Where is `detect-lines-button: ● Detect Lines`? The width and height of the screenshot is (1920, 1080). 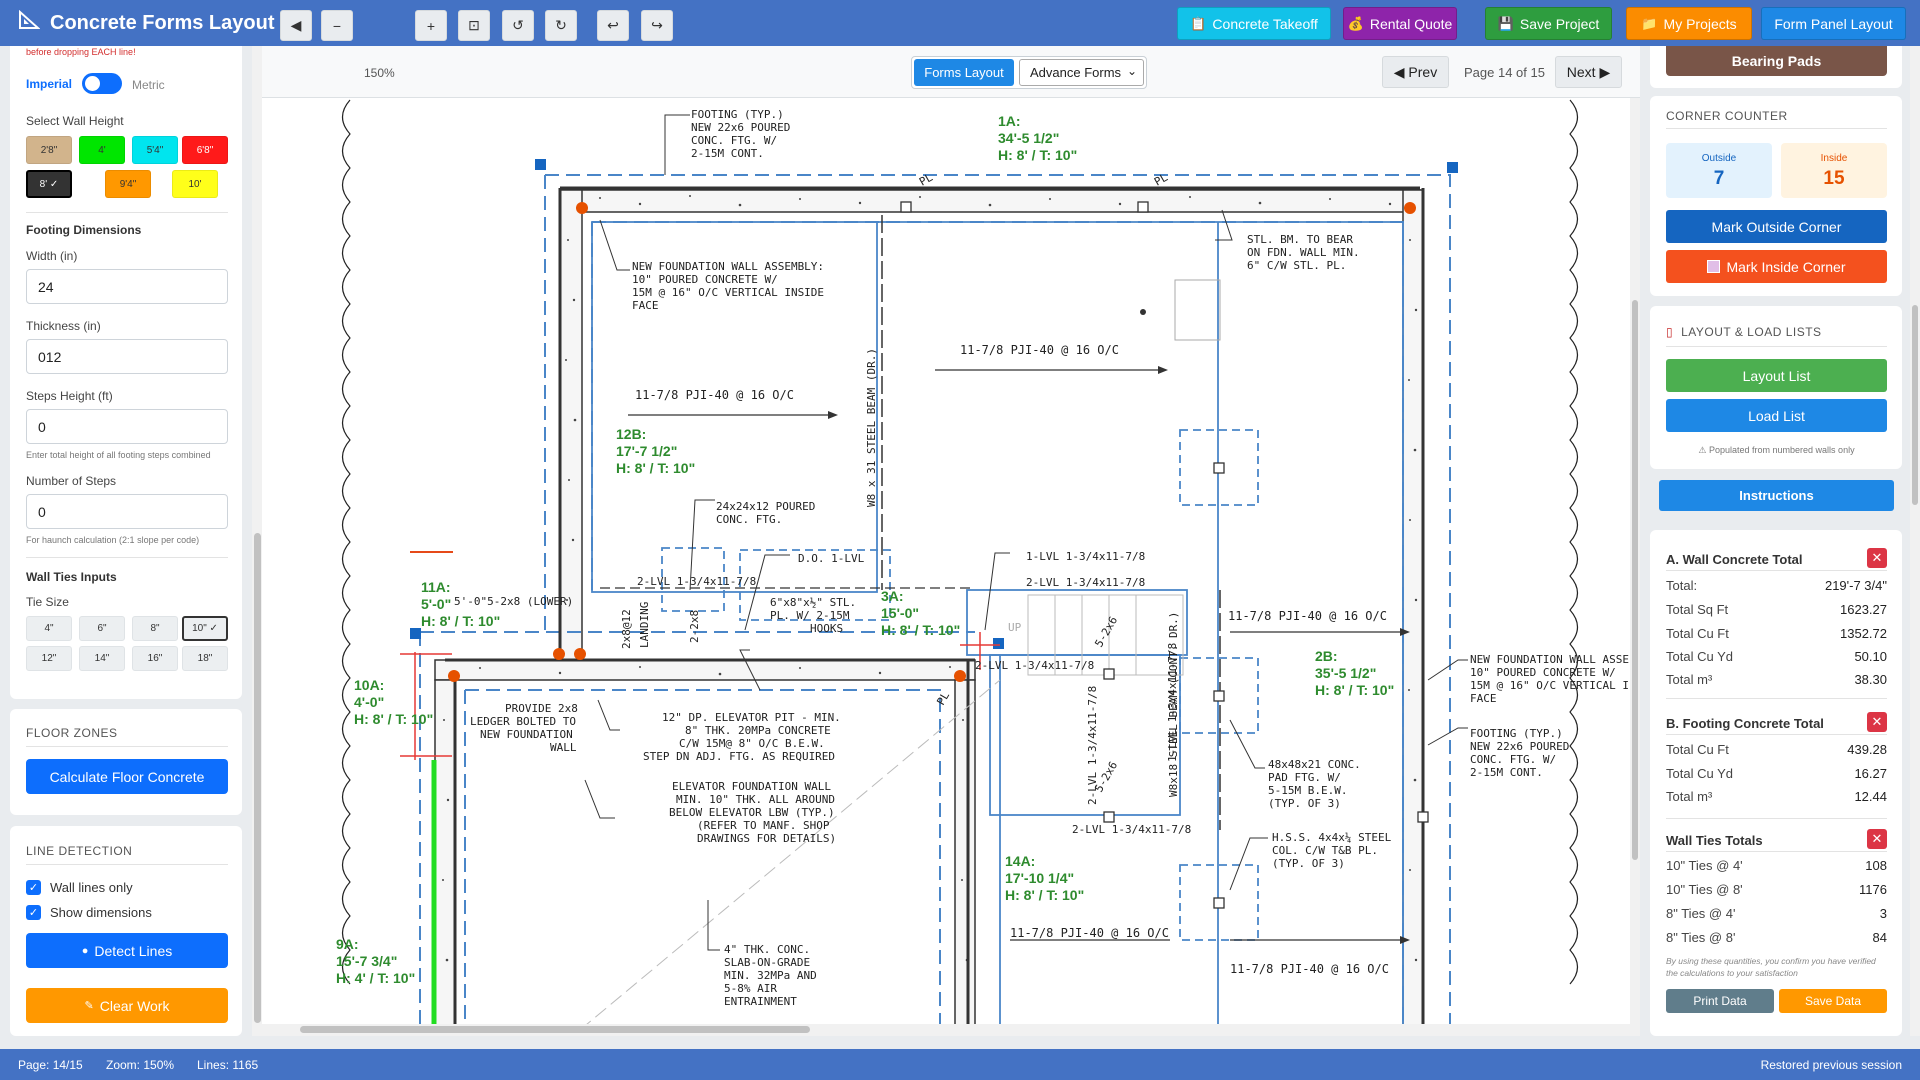
detect-lines-button: ● Detect Lines is located at coordinates (127, 950).